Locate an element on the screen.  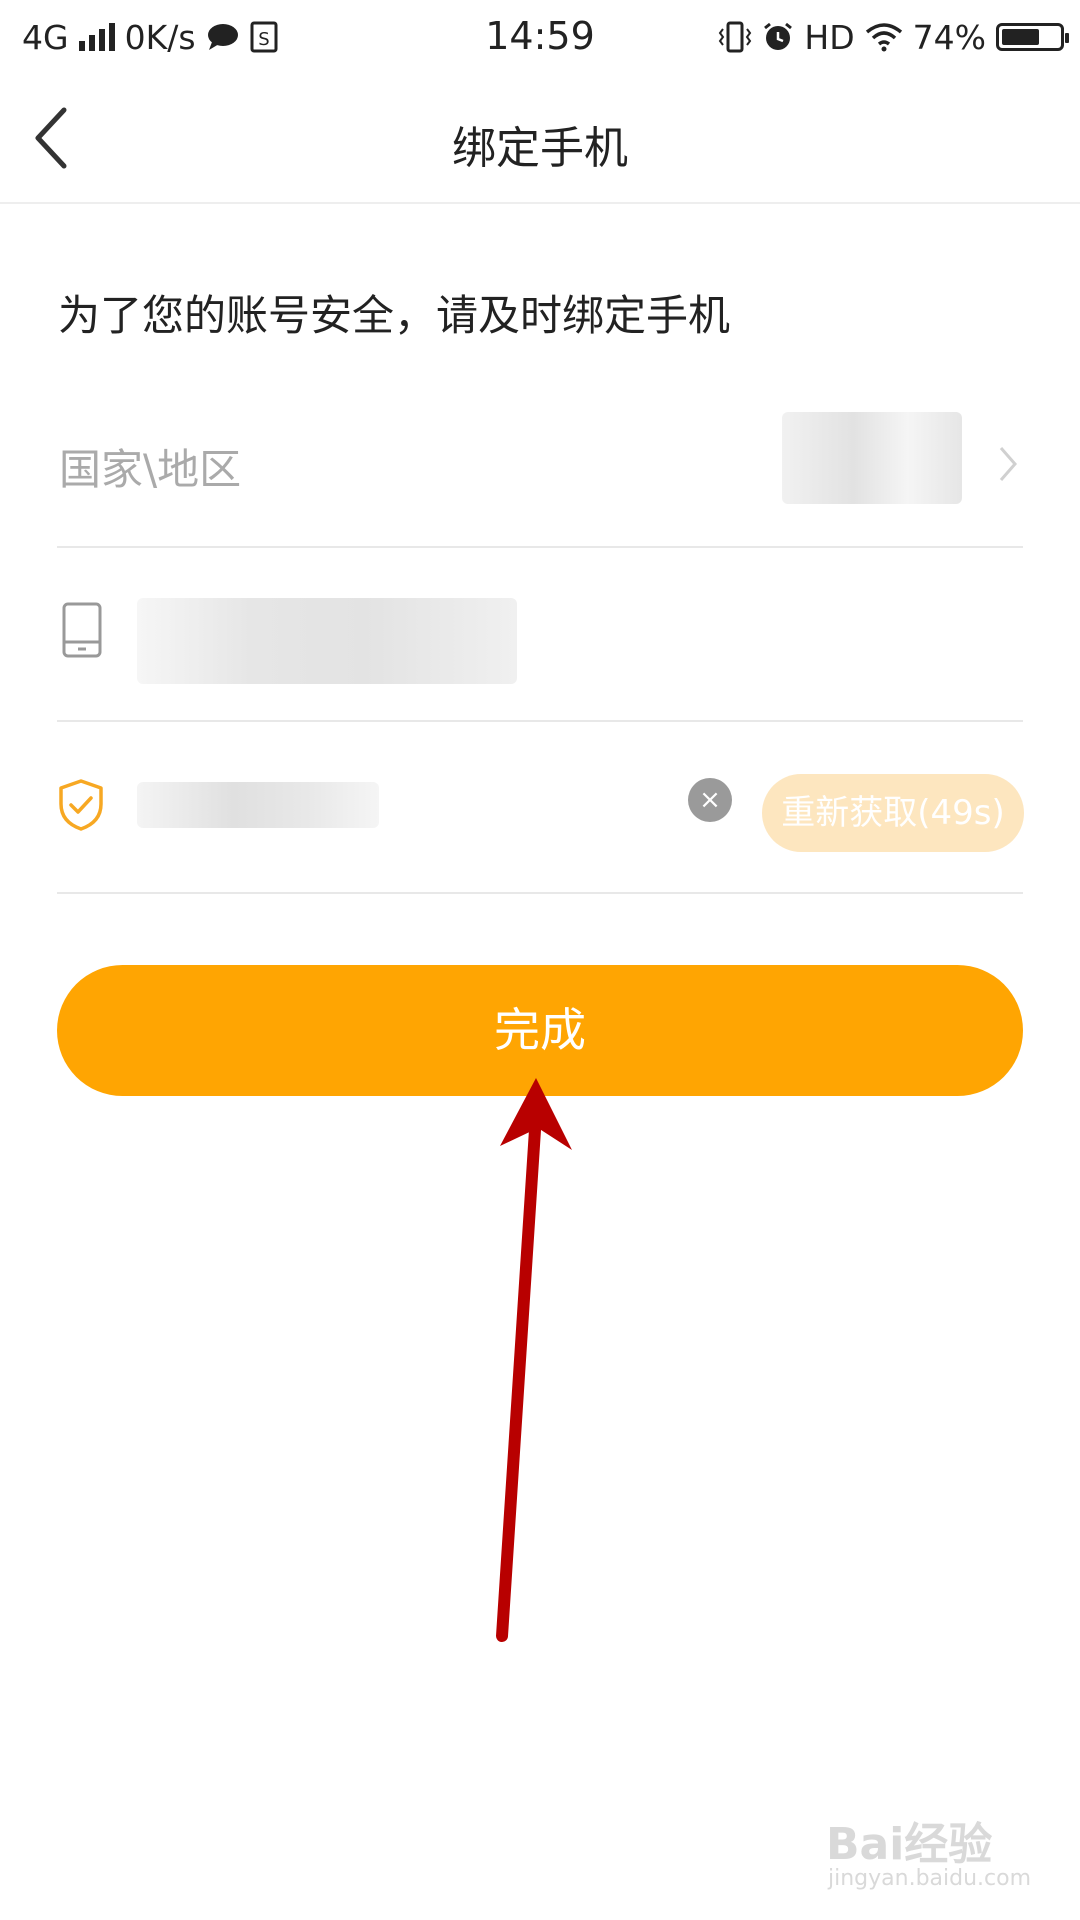
country-row: 国家\地区 is located at coordinates (540, 478).